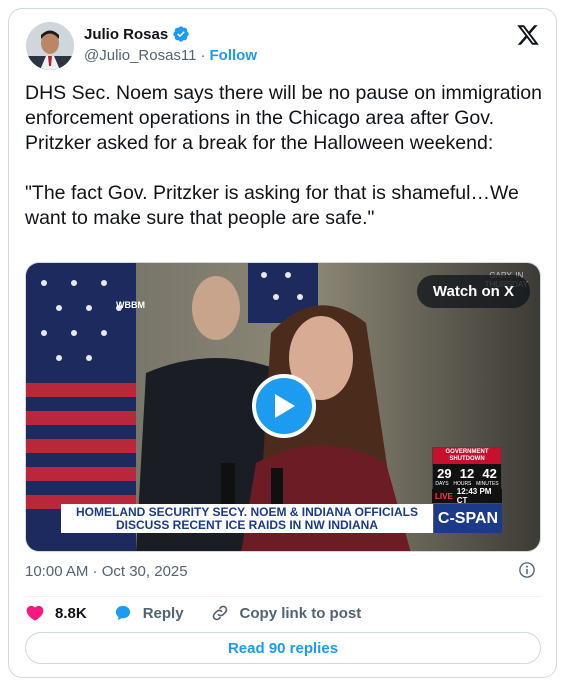 The height and width of the screenshot is (686, 566). I want to click on copy-link-button: Copy link to post, so click(286, 613).